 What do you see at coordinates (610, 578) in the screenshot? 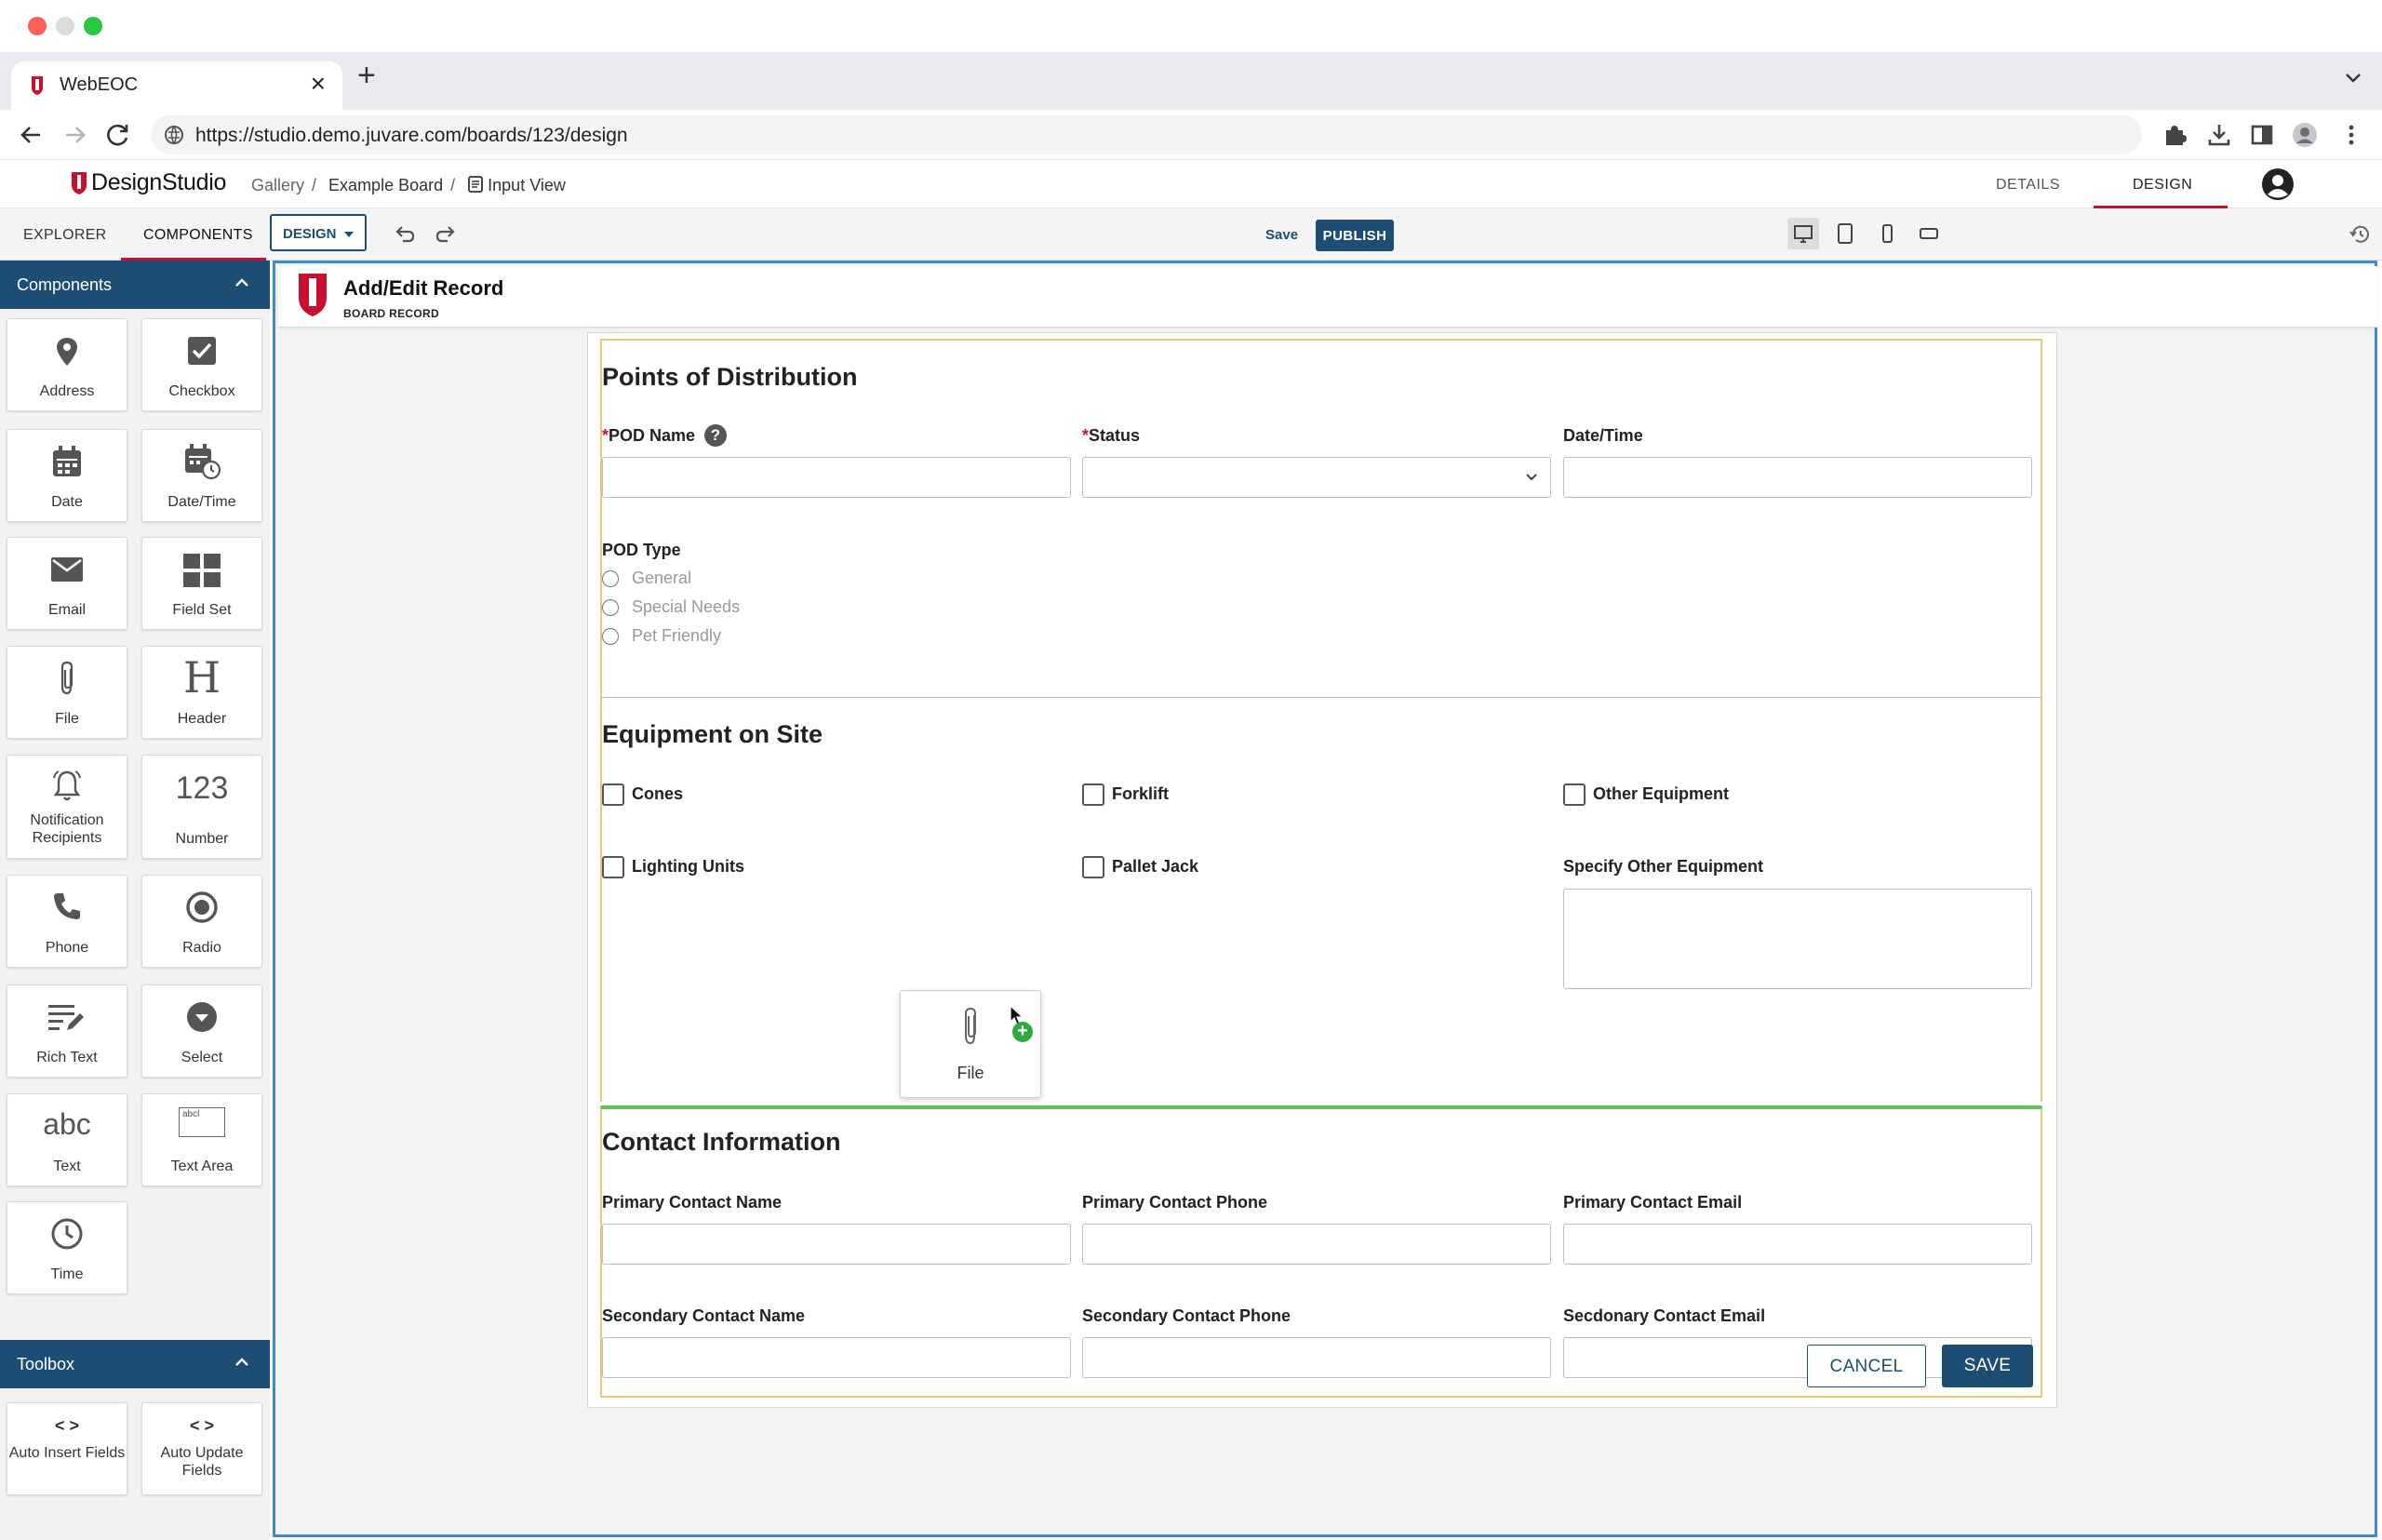
I see `radio-general` at bounding box center [610, 578].